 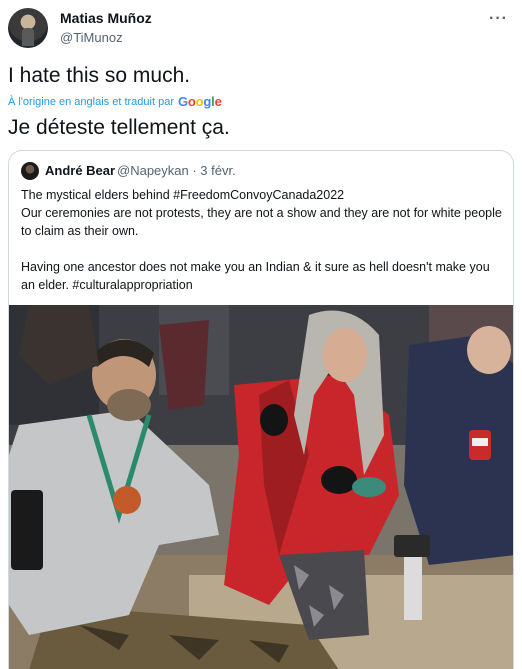 I want to click on translation-notice-text: À l'origine en anglais et traduit par, so click(x=91, y=101).